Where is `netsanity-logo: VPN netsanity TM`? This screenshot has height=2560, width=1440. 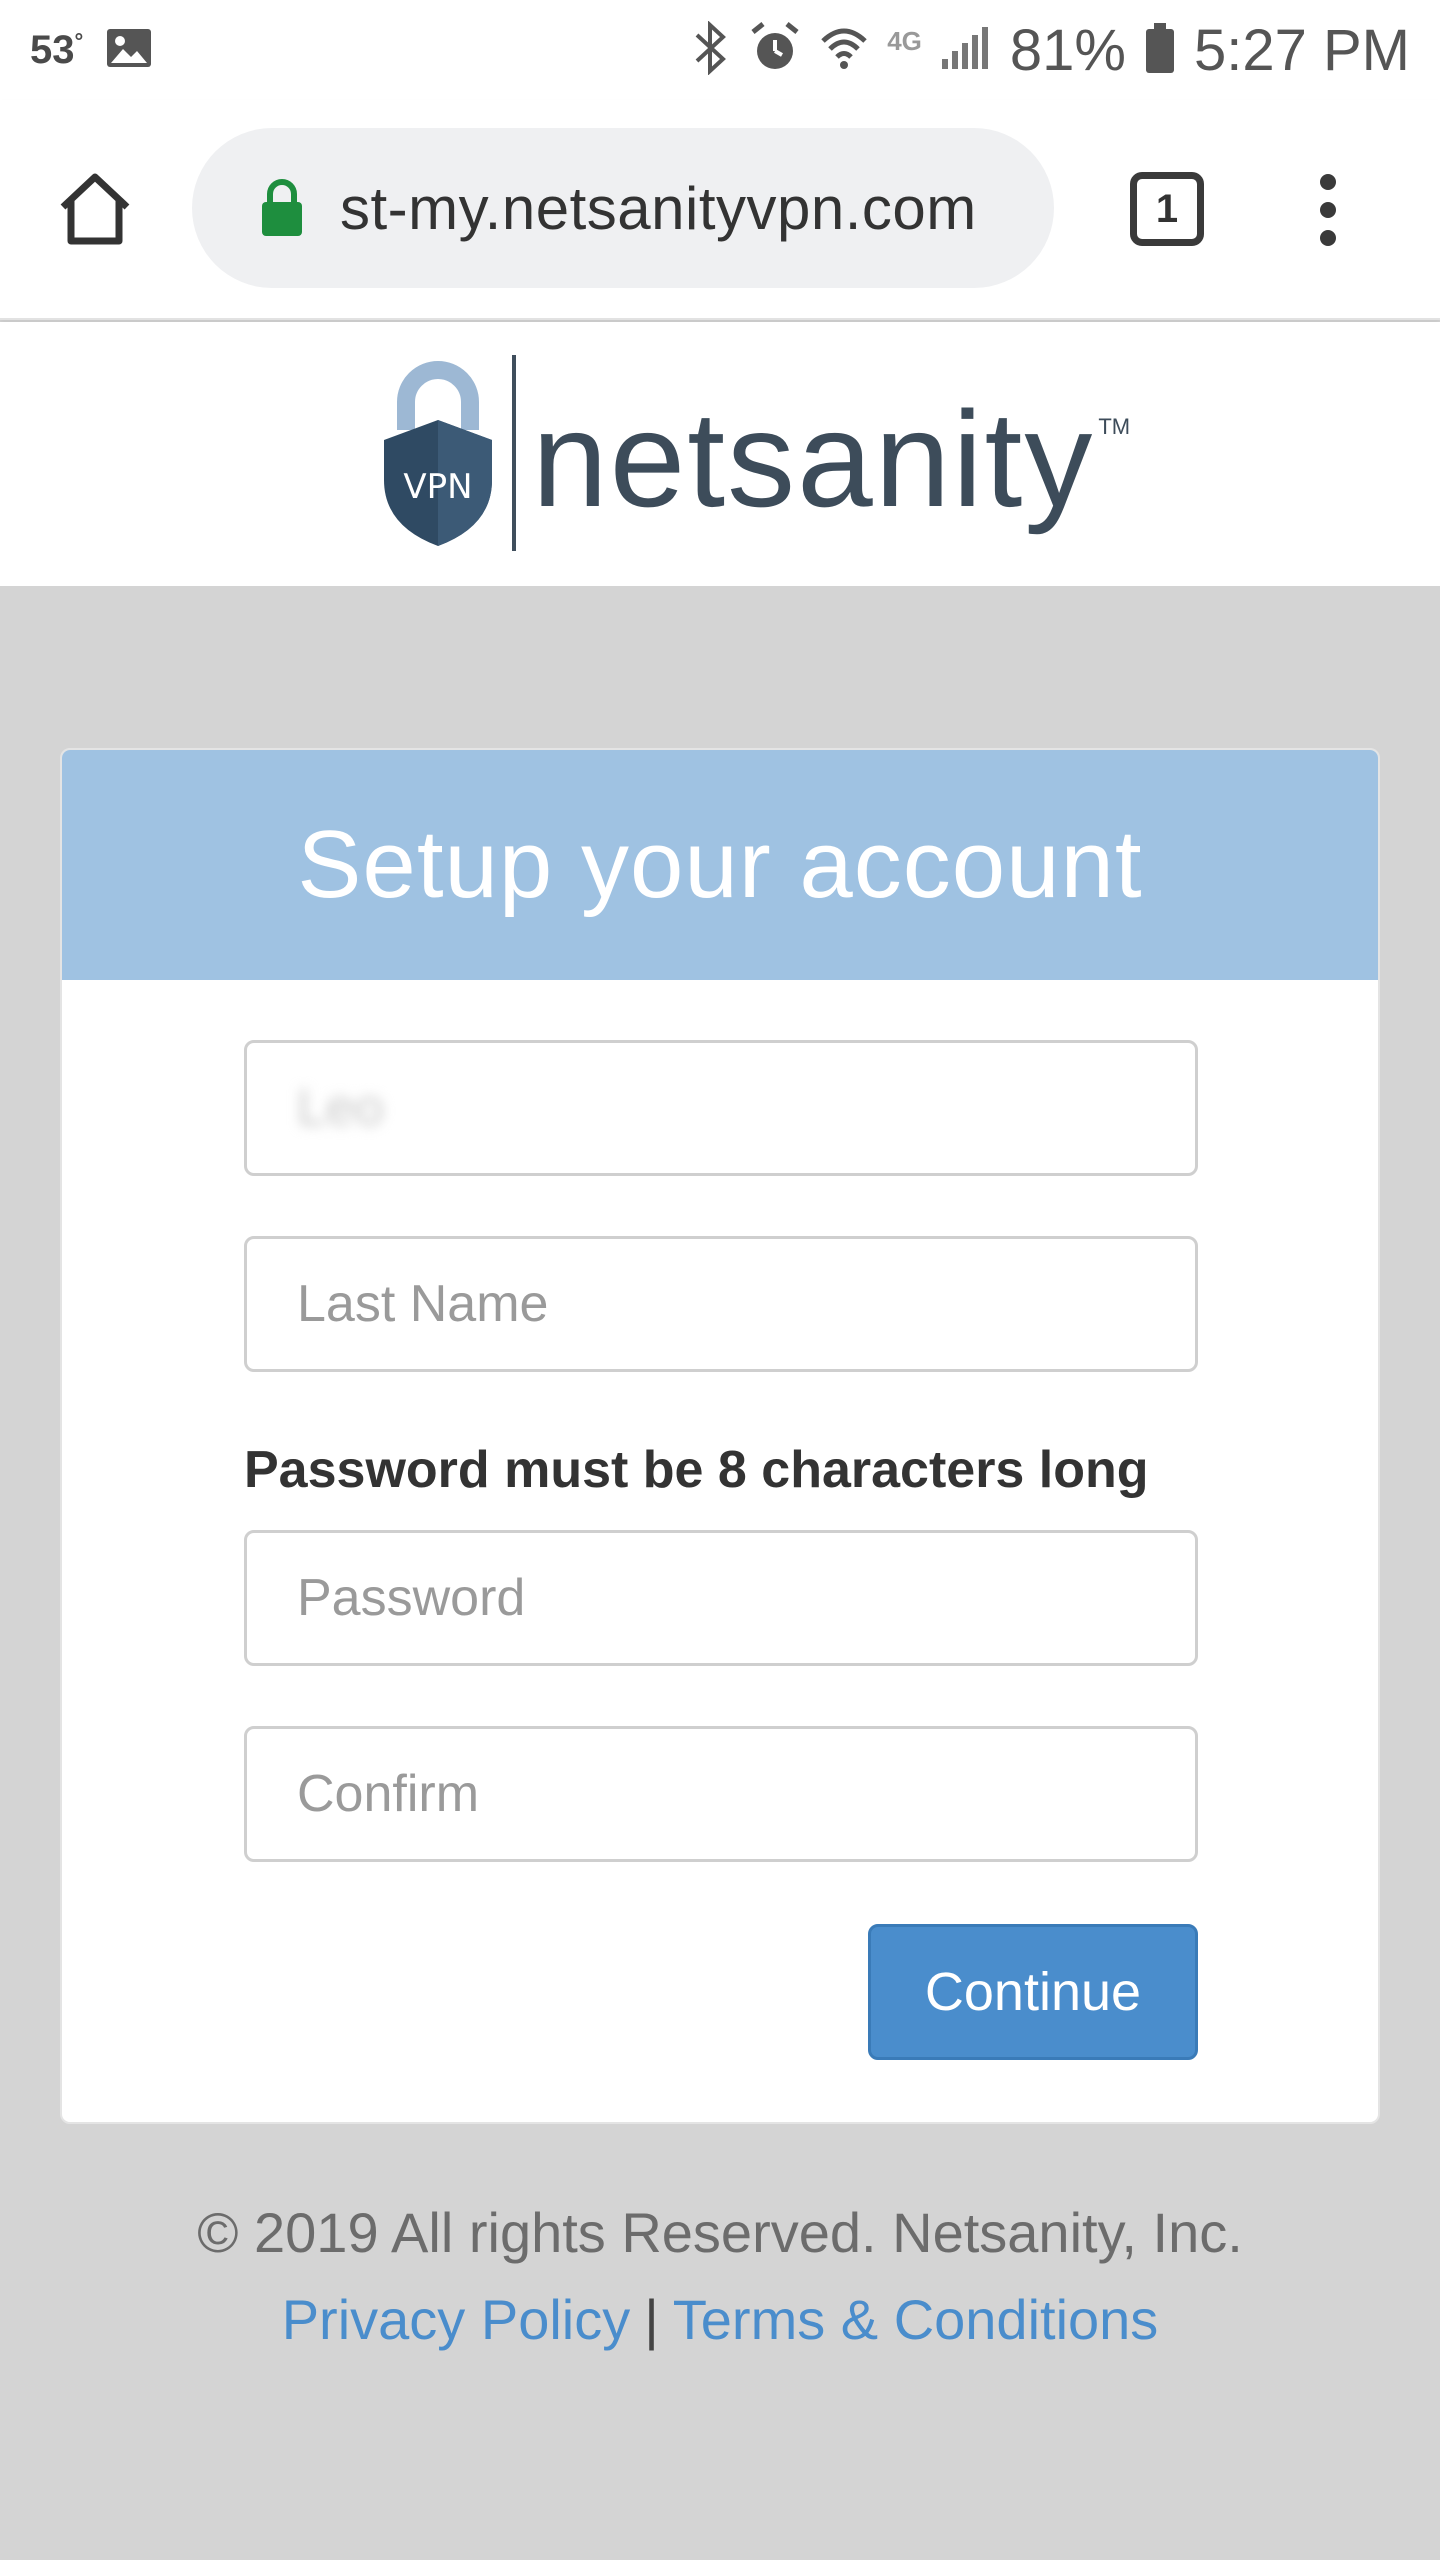
netsanity-logo: VPN netsanity TM is located at coordinates (753, 452).